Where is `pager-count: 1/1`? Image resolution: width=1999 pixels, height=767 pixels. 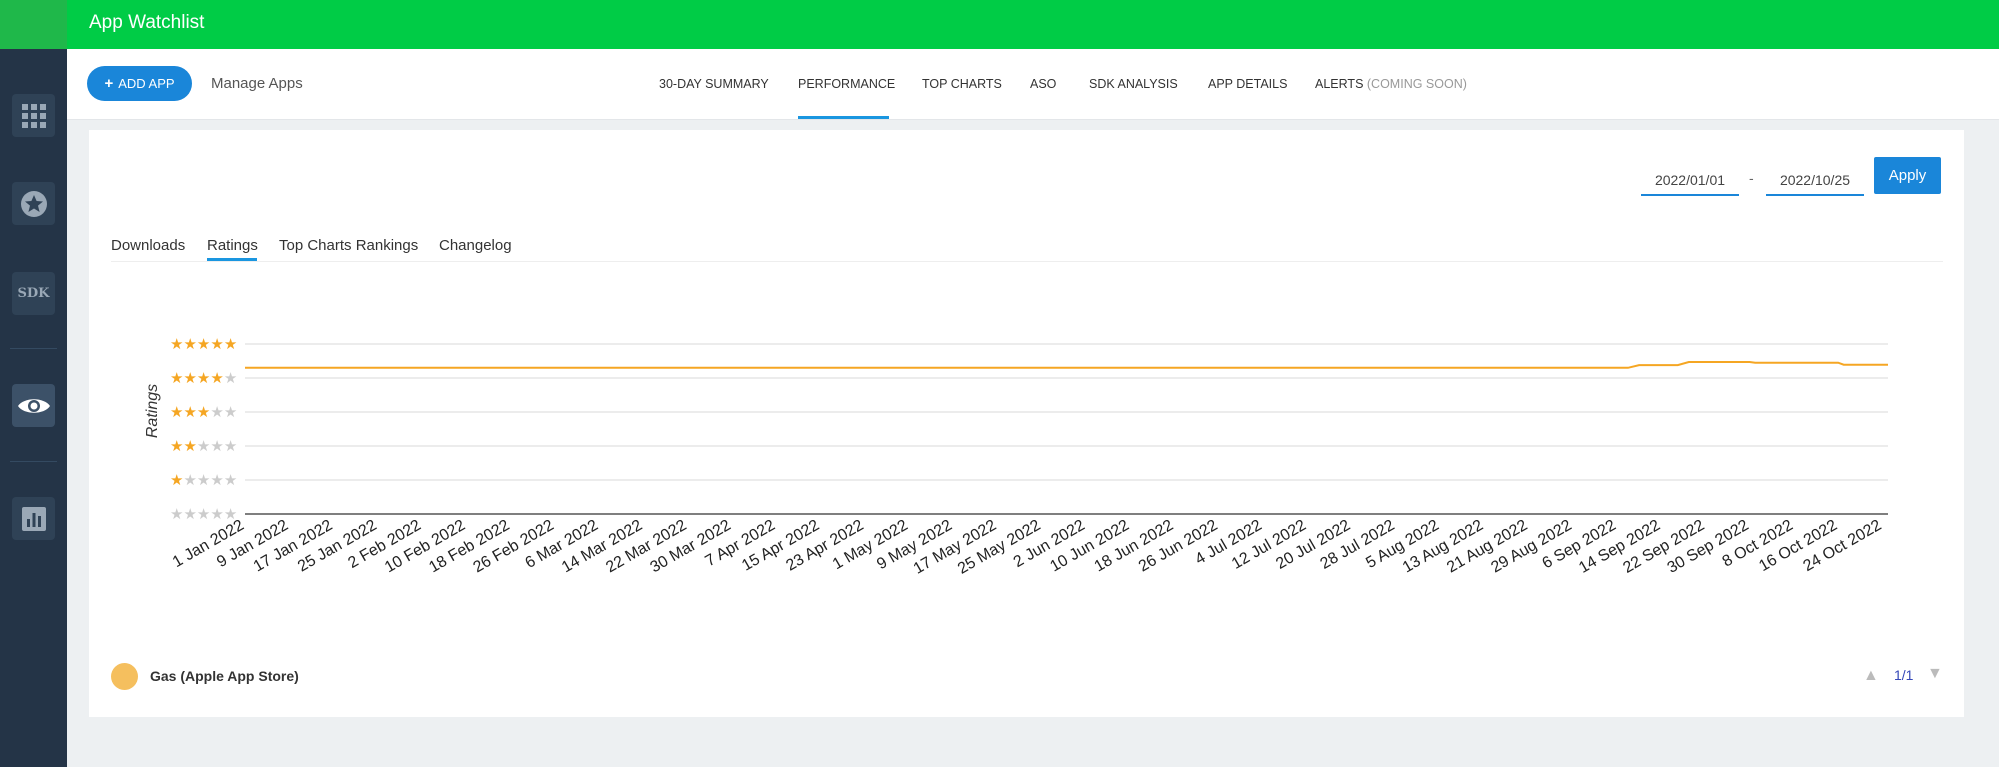
pager-count: 1/1 is located at coordinates (1904, 675).